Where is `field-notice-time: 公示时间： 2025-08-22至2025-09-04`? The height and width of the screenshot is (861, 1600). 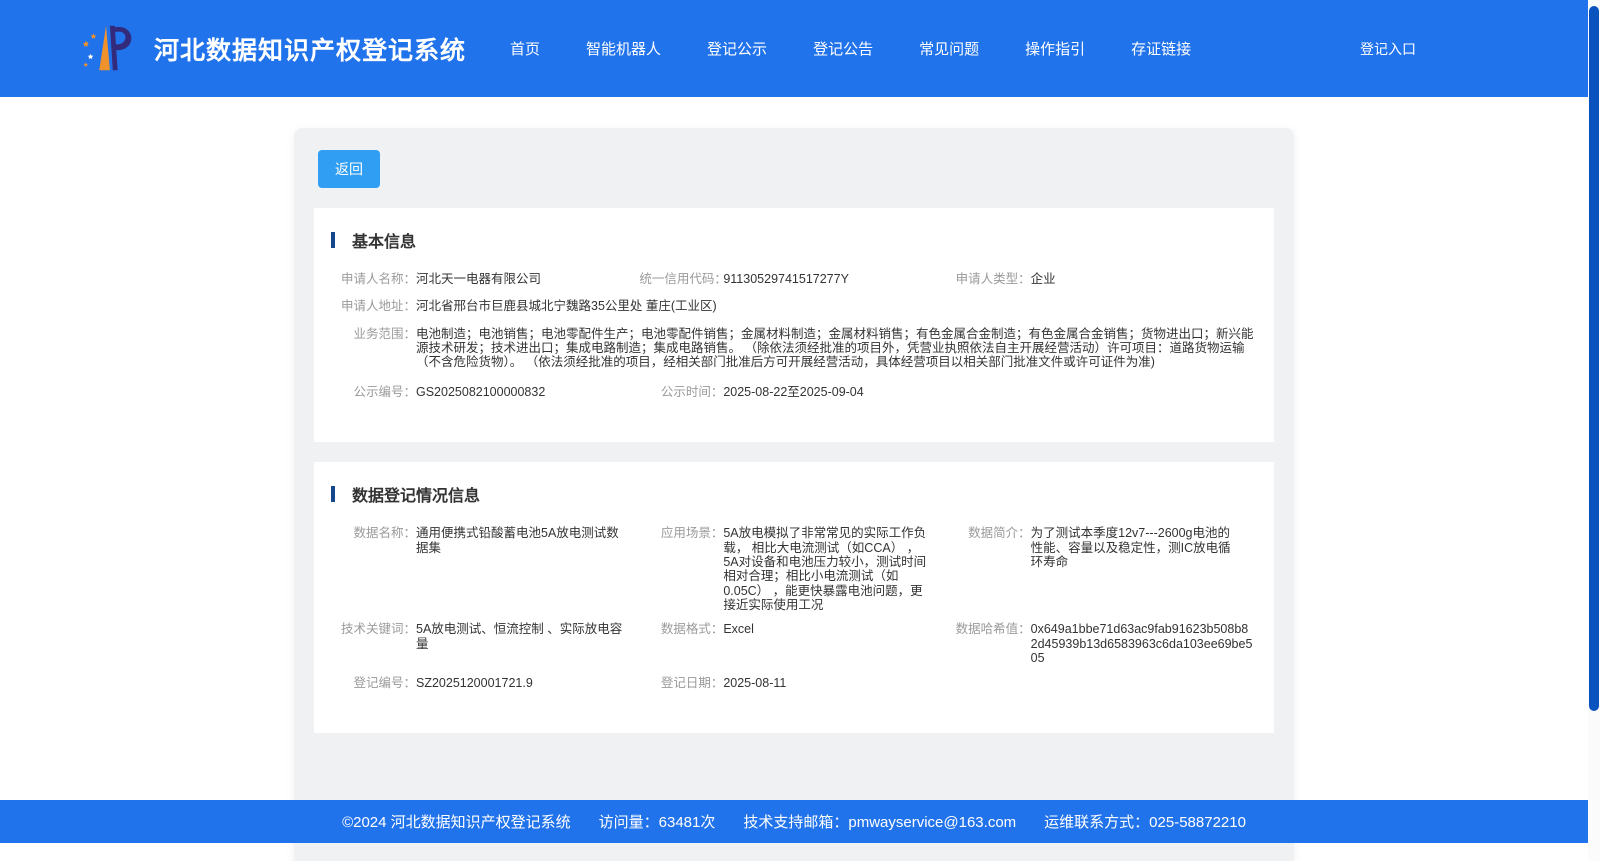
field-notice-time: 公示时间： 2025-08-22至2025-09-04 is located at coordinates (792, 392).